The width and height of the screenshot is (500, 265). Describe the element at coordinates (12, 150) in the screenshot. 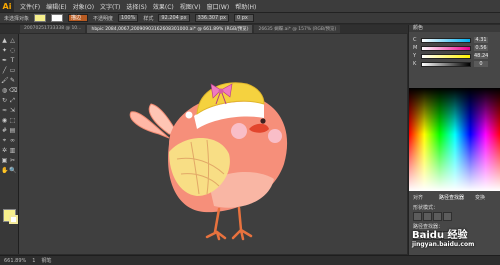

I see `graph-tool-icon: ▥` at that location.